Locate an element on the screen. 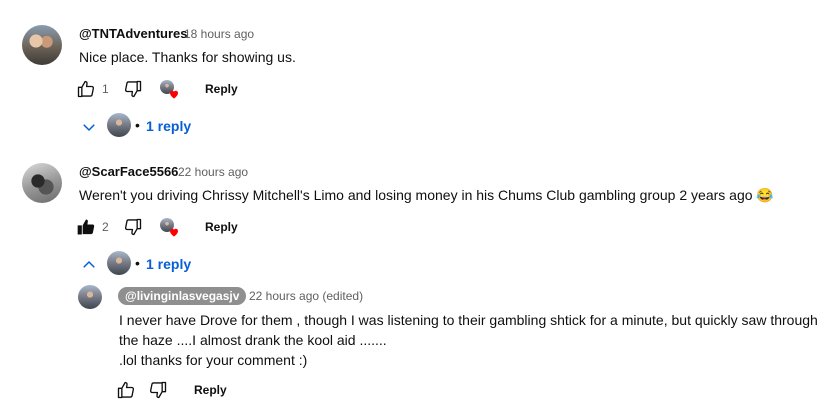 This screenshot has width=837, height=418. comment-text: Nice place. Thanks for showing us. is located at coordinates (187, 57).